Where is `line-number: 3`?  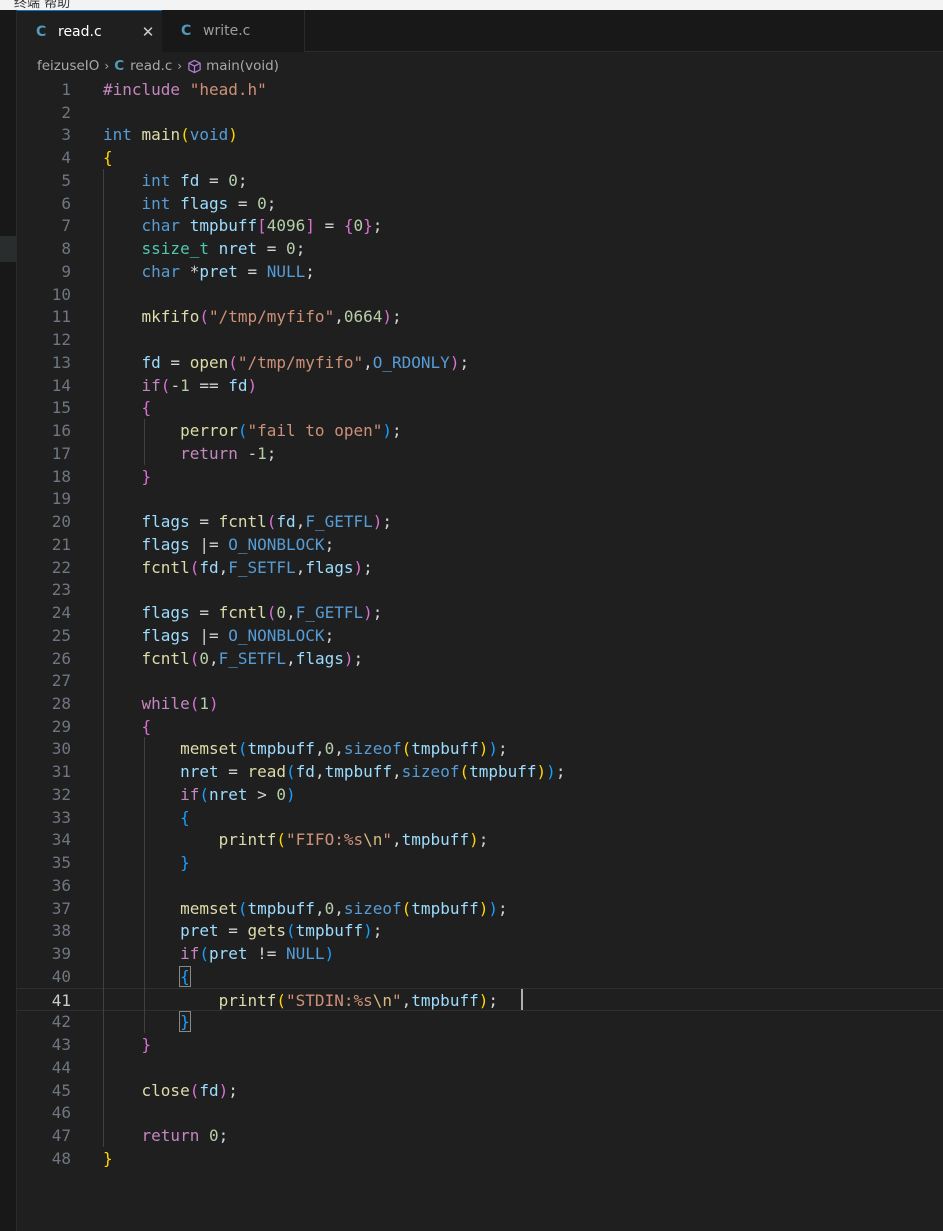 line-number: 3 is located at coordinates (44, 134).